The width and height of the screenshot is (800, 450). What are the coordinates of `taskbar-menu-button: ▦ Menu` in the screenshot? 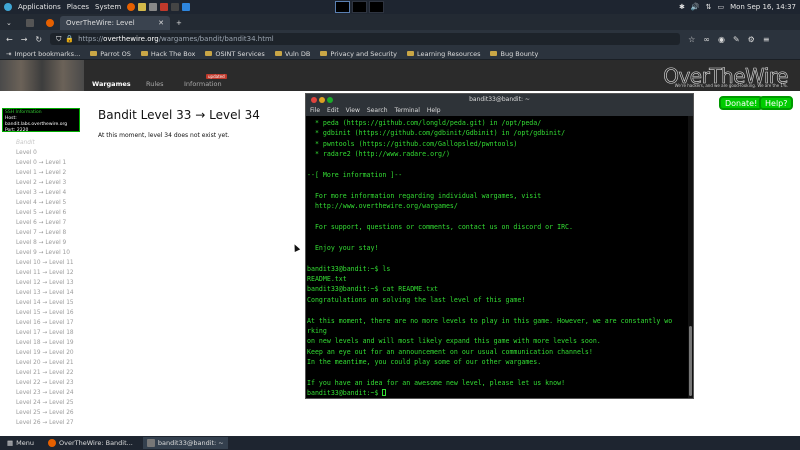 It's located at (20, 443).